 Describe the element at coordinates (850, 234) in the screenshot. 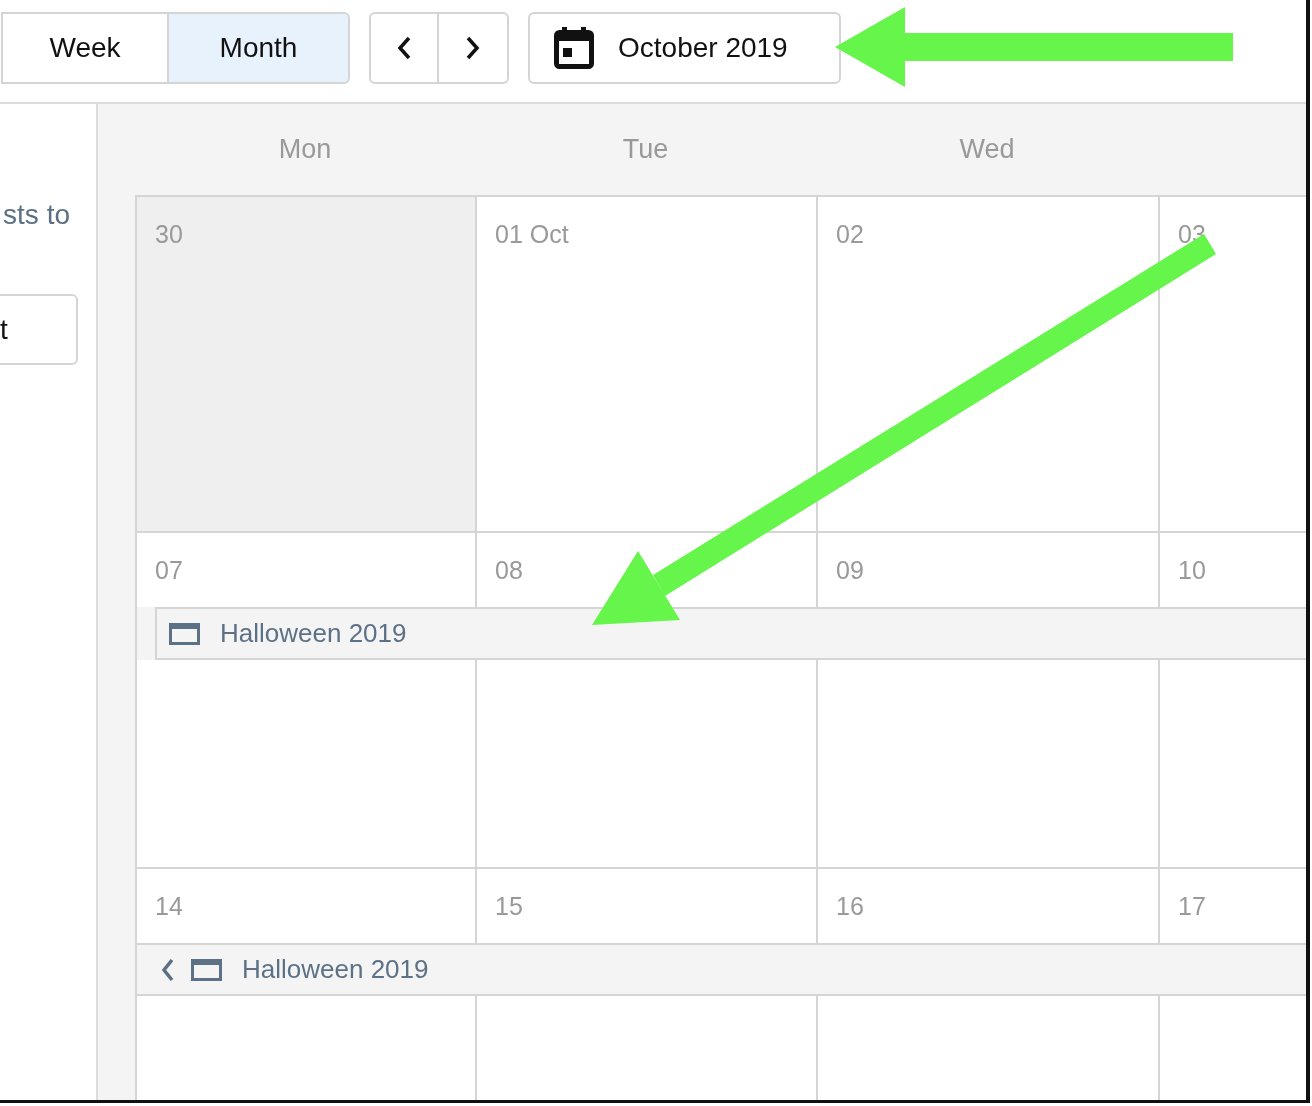

I see `day-number: 02` at that location.